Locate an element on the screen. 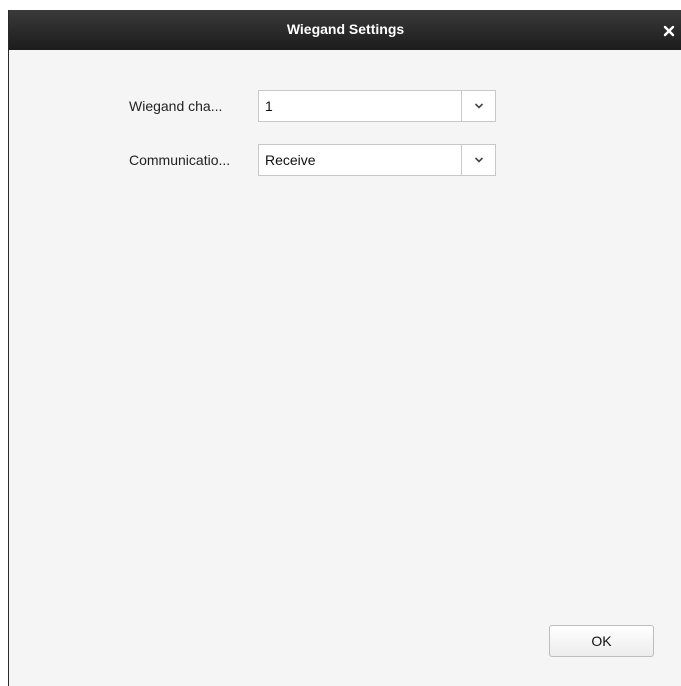  wiegand-channel-value: 1 is located at coordinates (269, 106).